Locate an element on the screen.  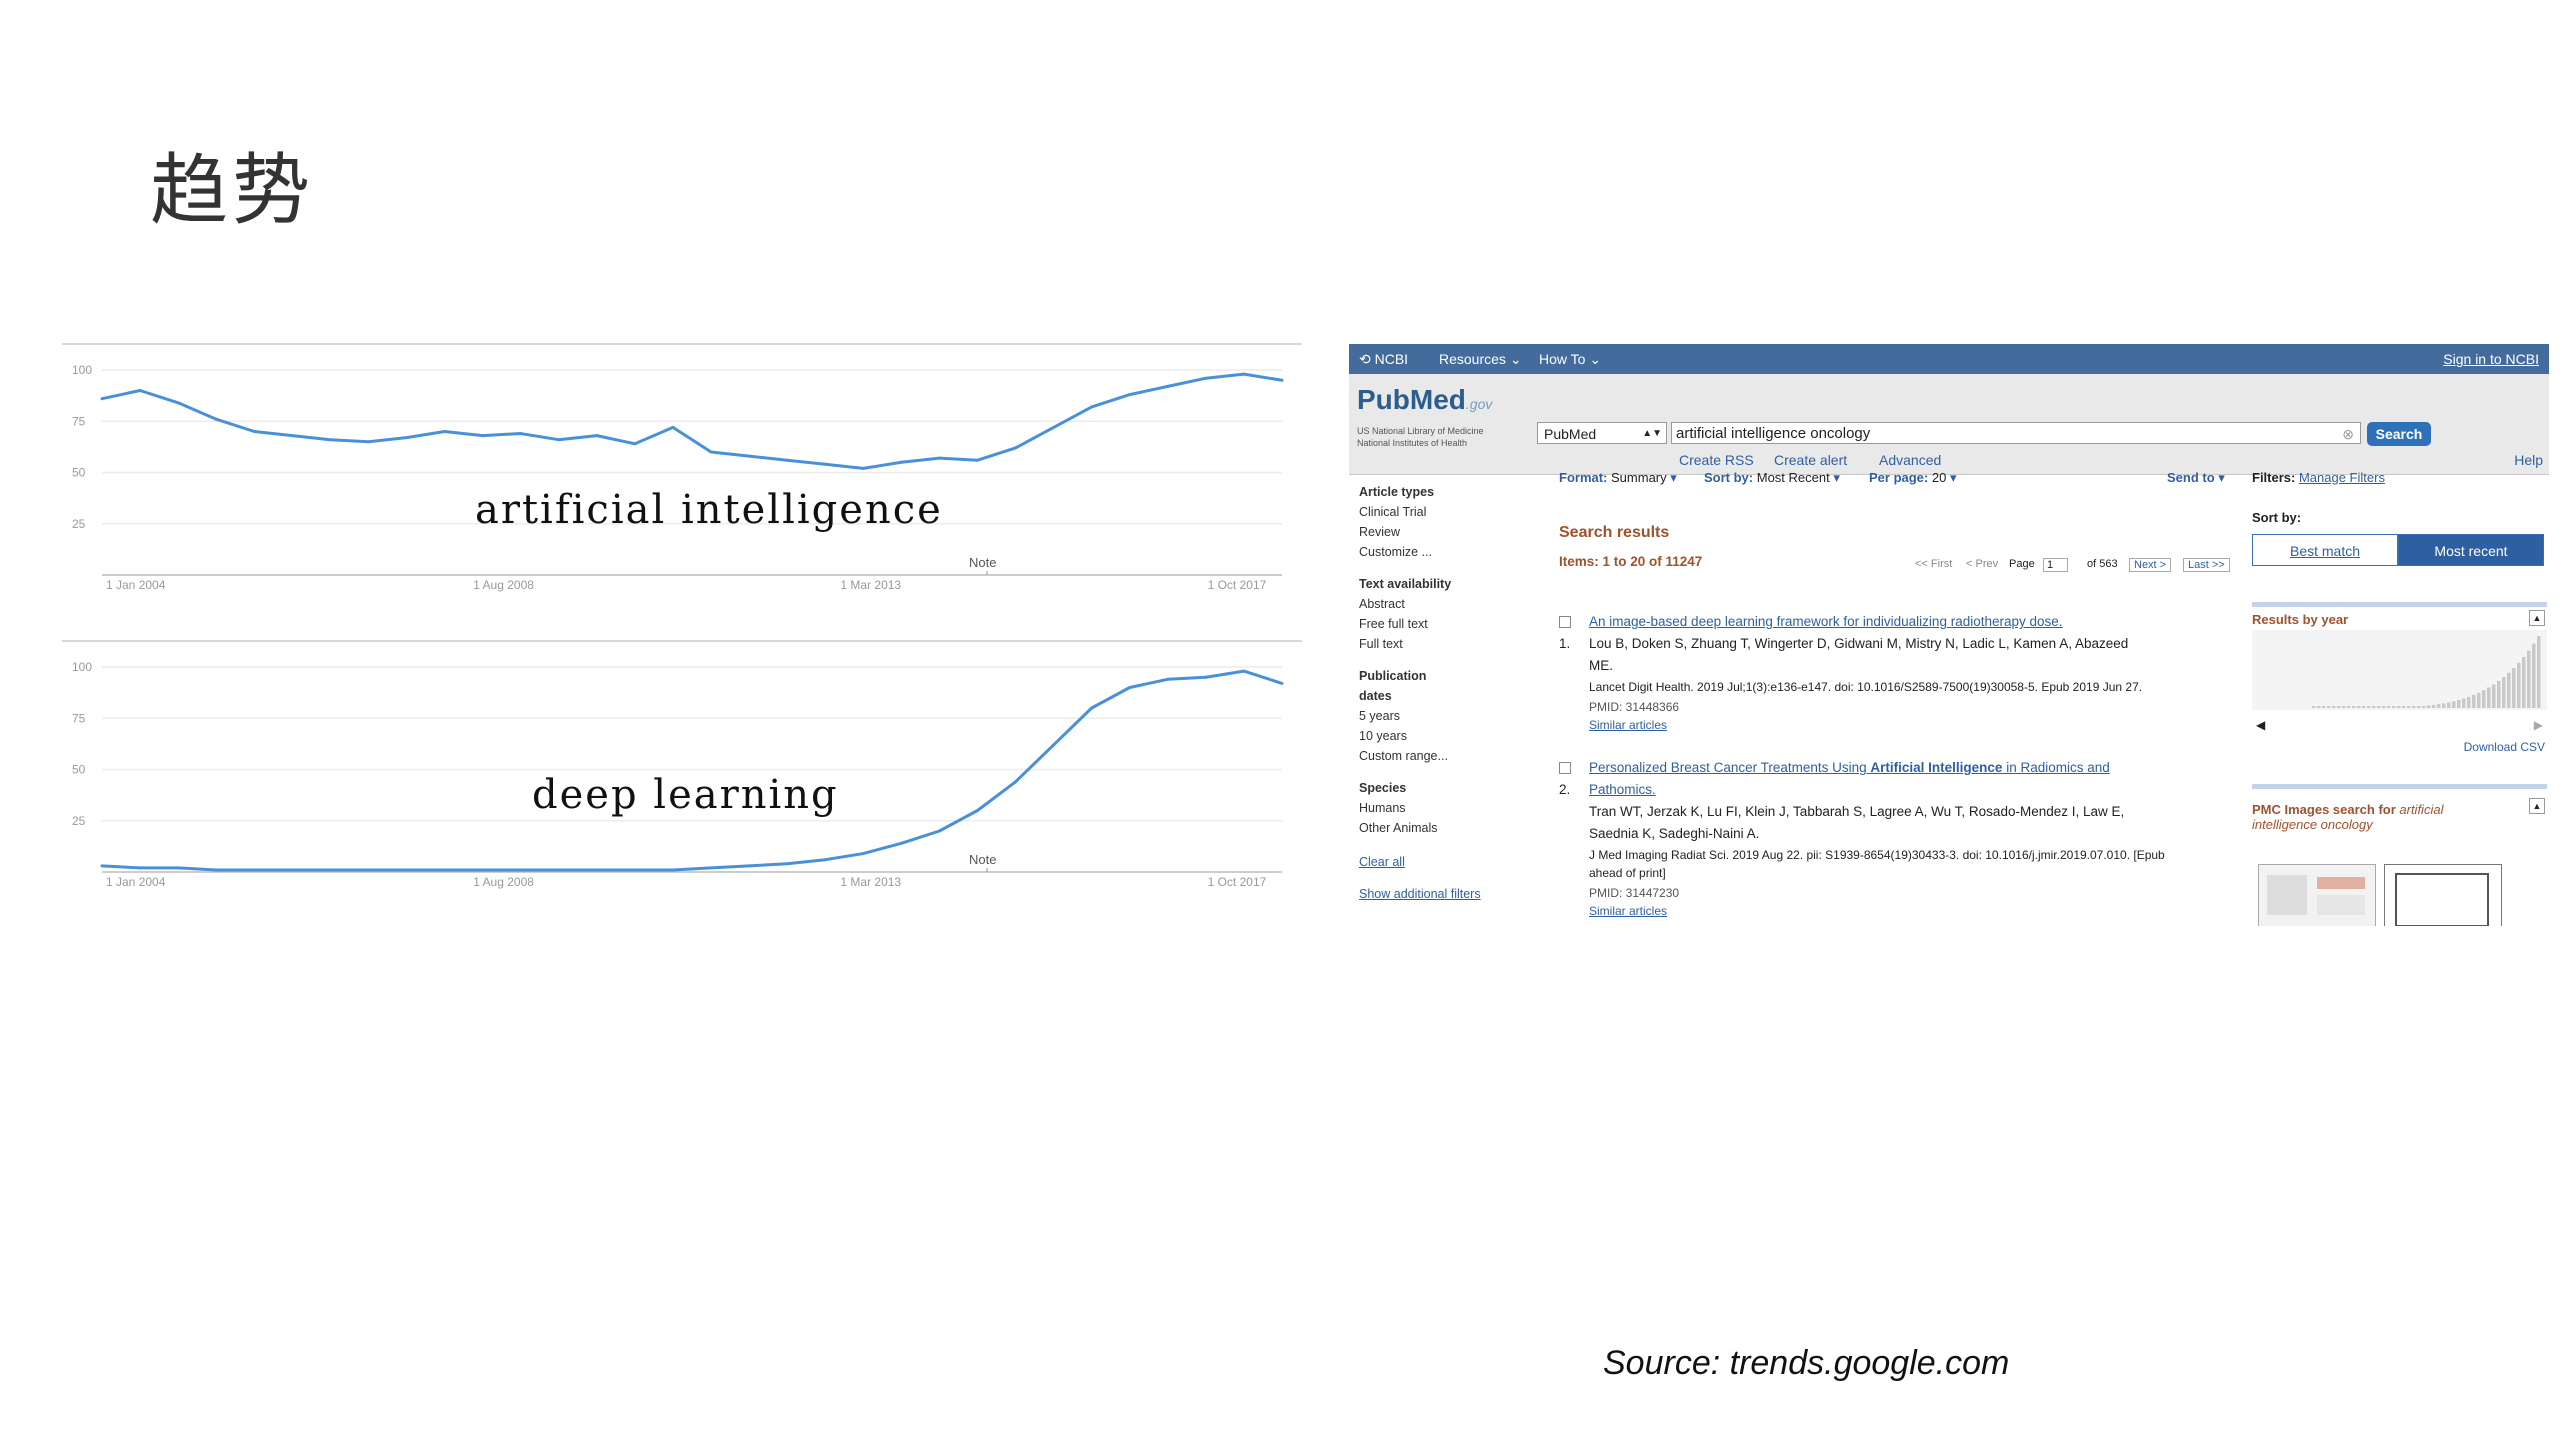
pubmed-logo: PubMed.gov is located at coordinates (1424, 400).